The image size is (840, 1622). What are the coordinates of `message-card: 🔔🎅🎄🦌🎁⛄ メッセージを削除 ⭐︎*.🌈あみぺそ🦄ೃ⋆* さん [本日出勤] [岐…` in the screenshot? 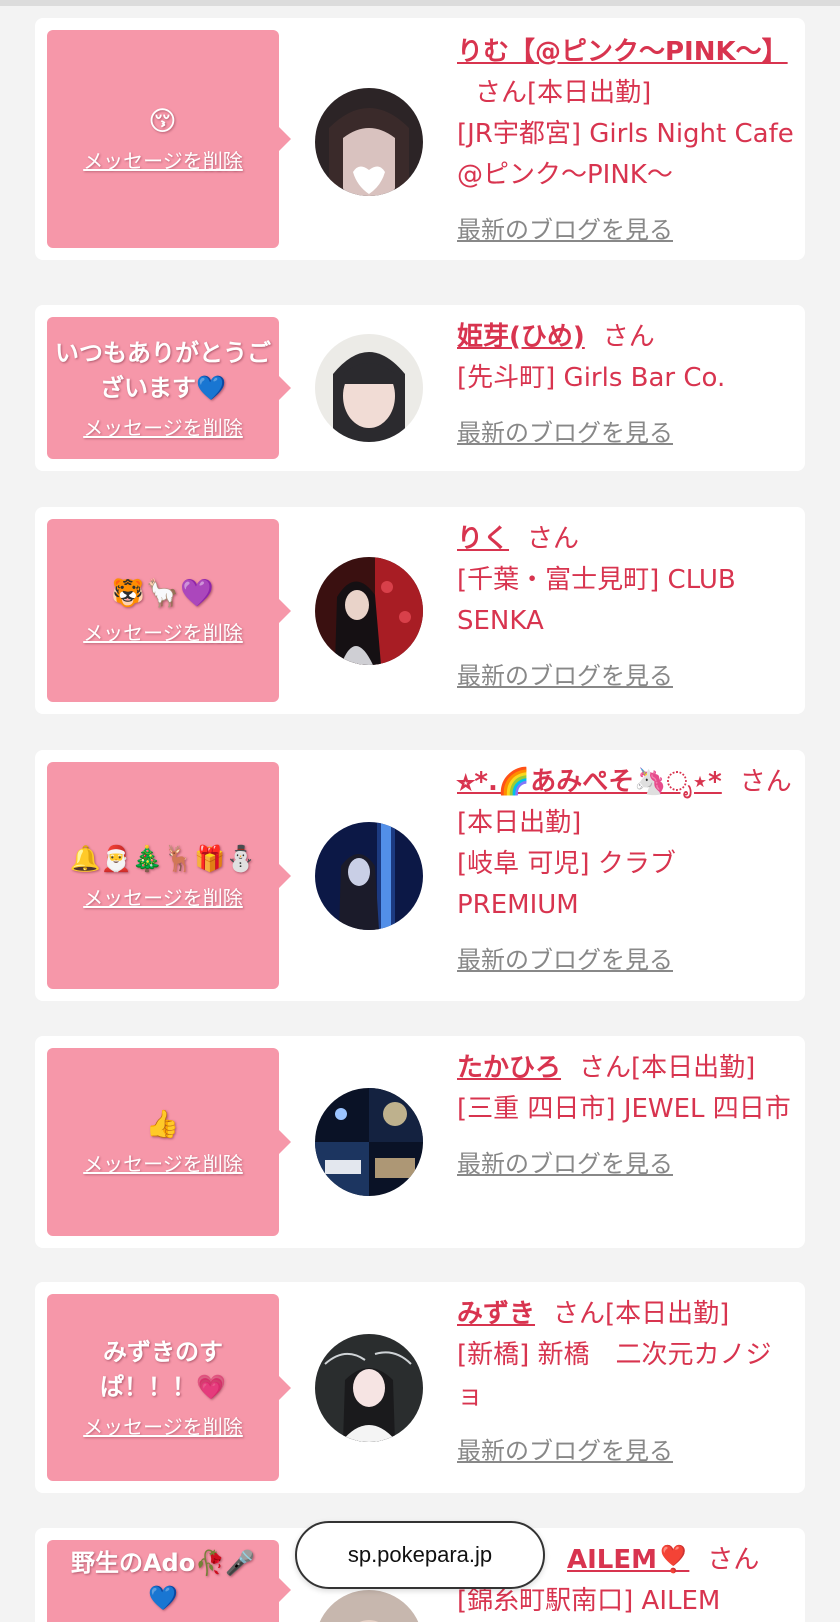 It's located at (420, 875).